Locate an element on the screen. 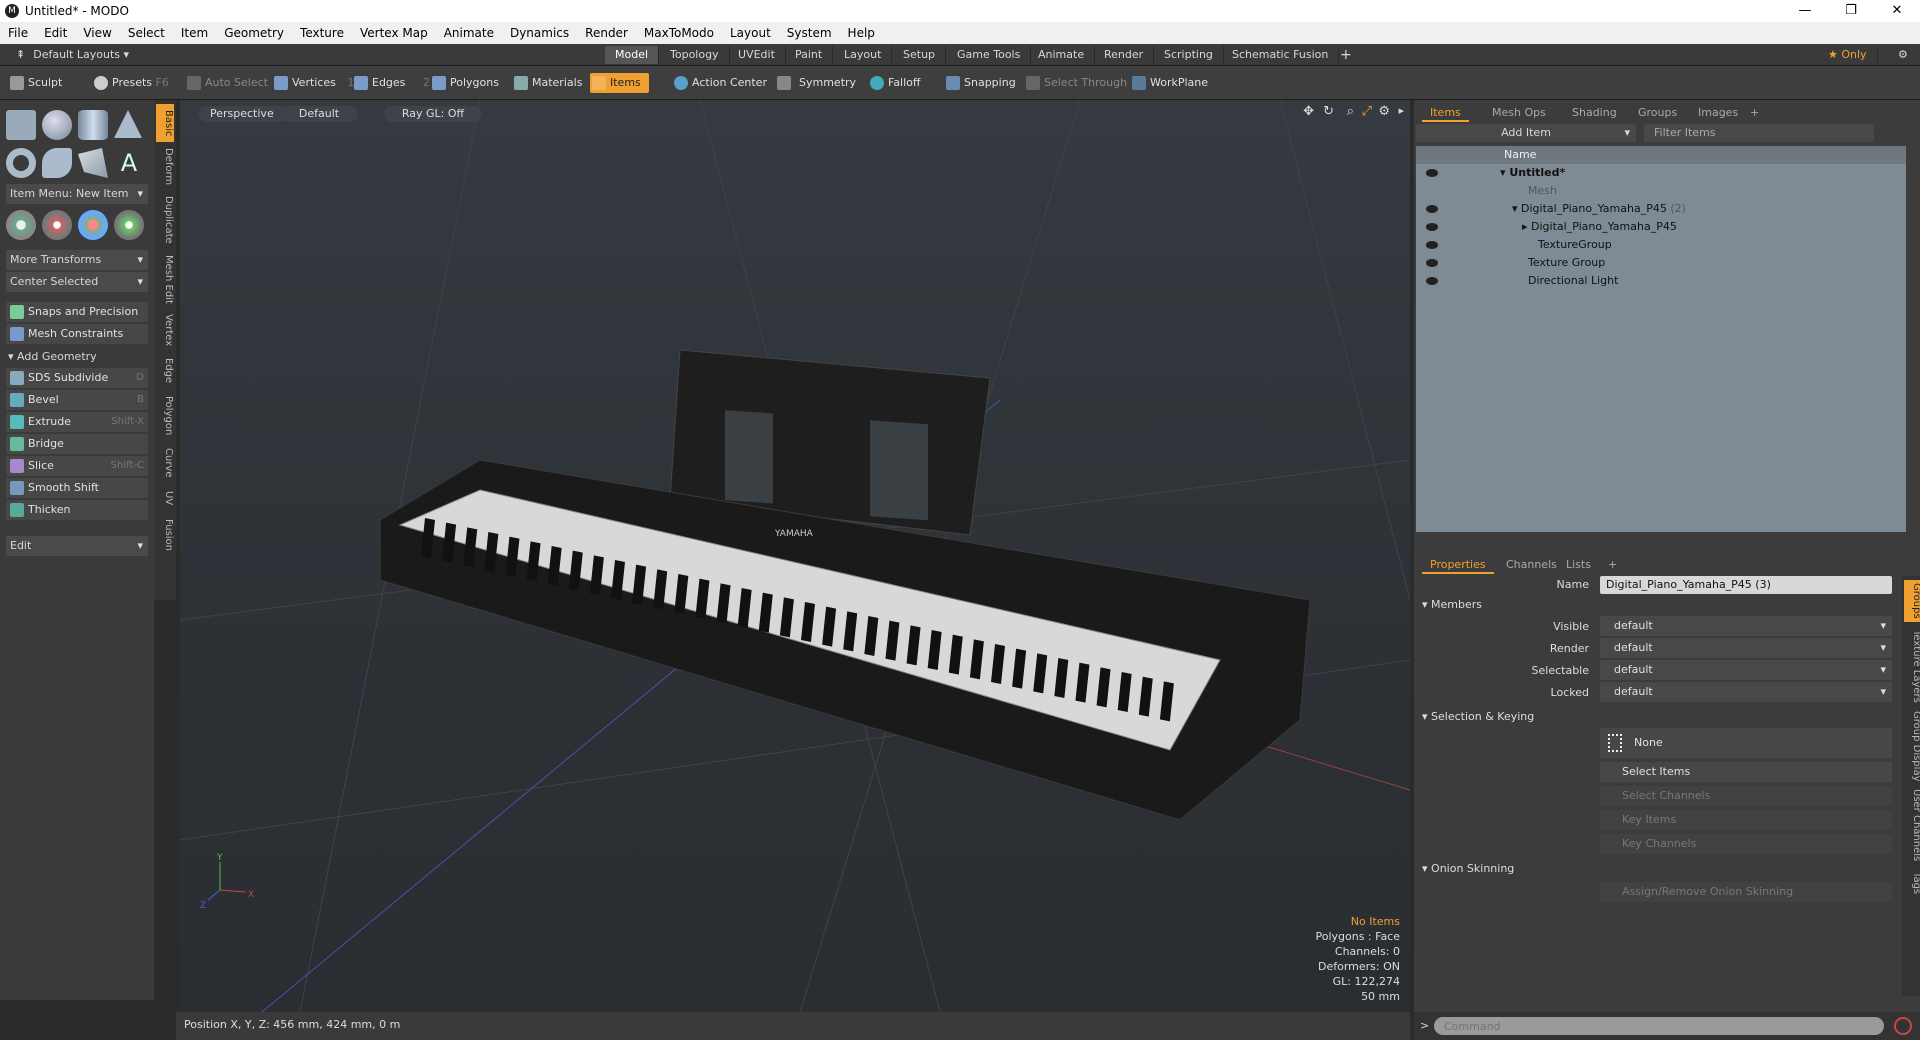  key-channels-button: Key Channels is located at coordinates (1746, 844).